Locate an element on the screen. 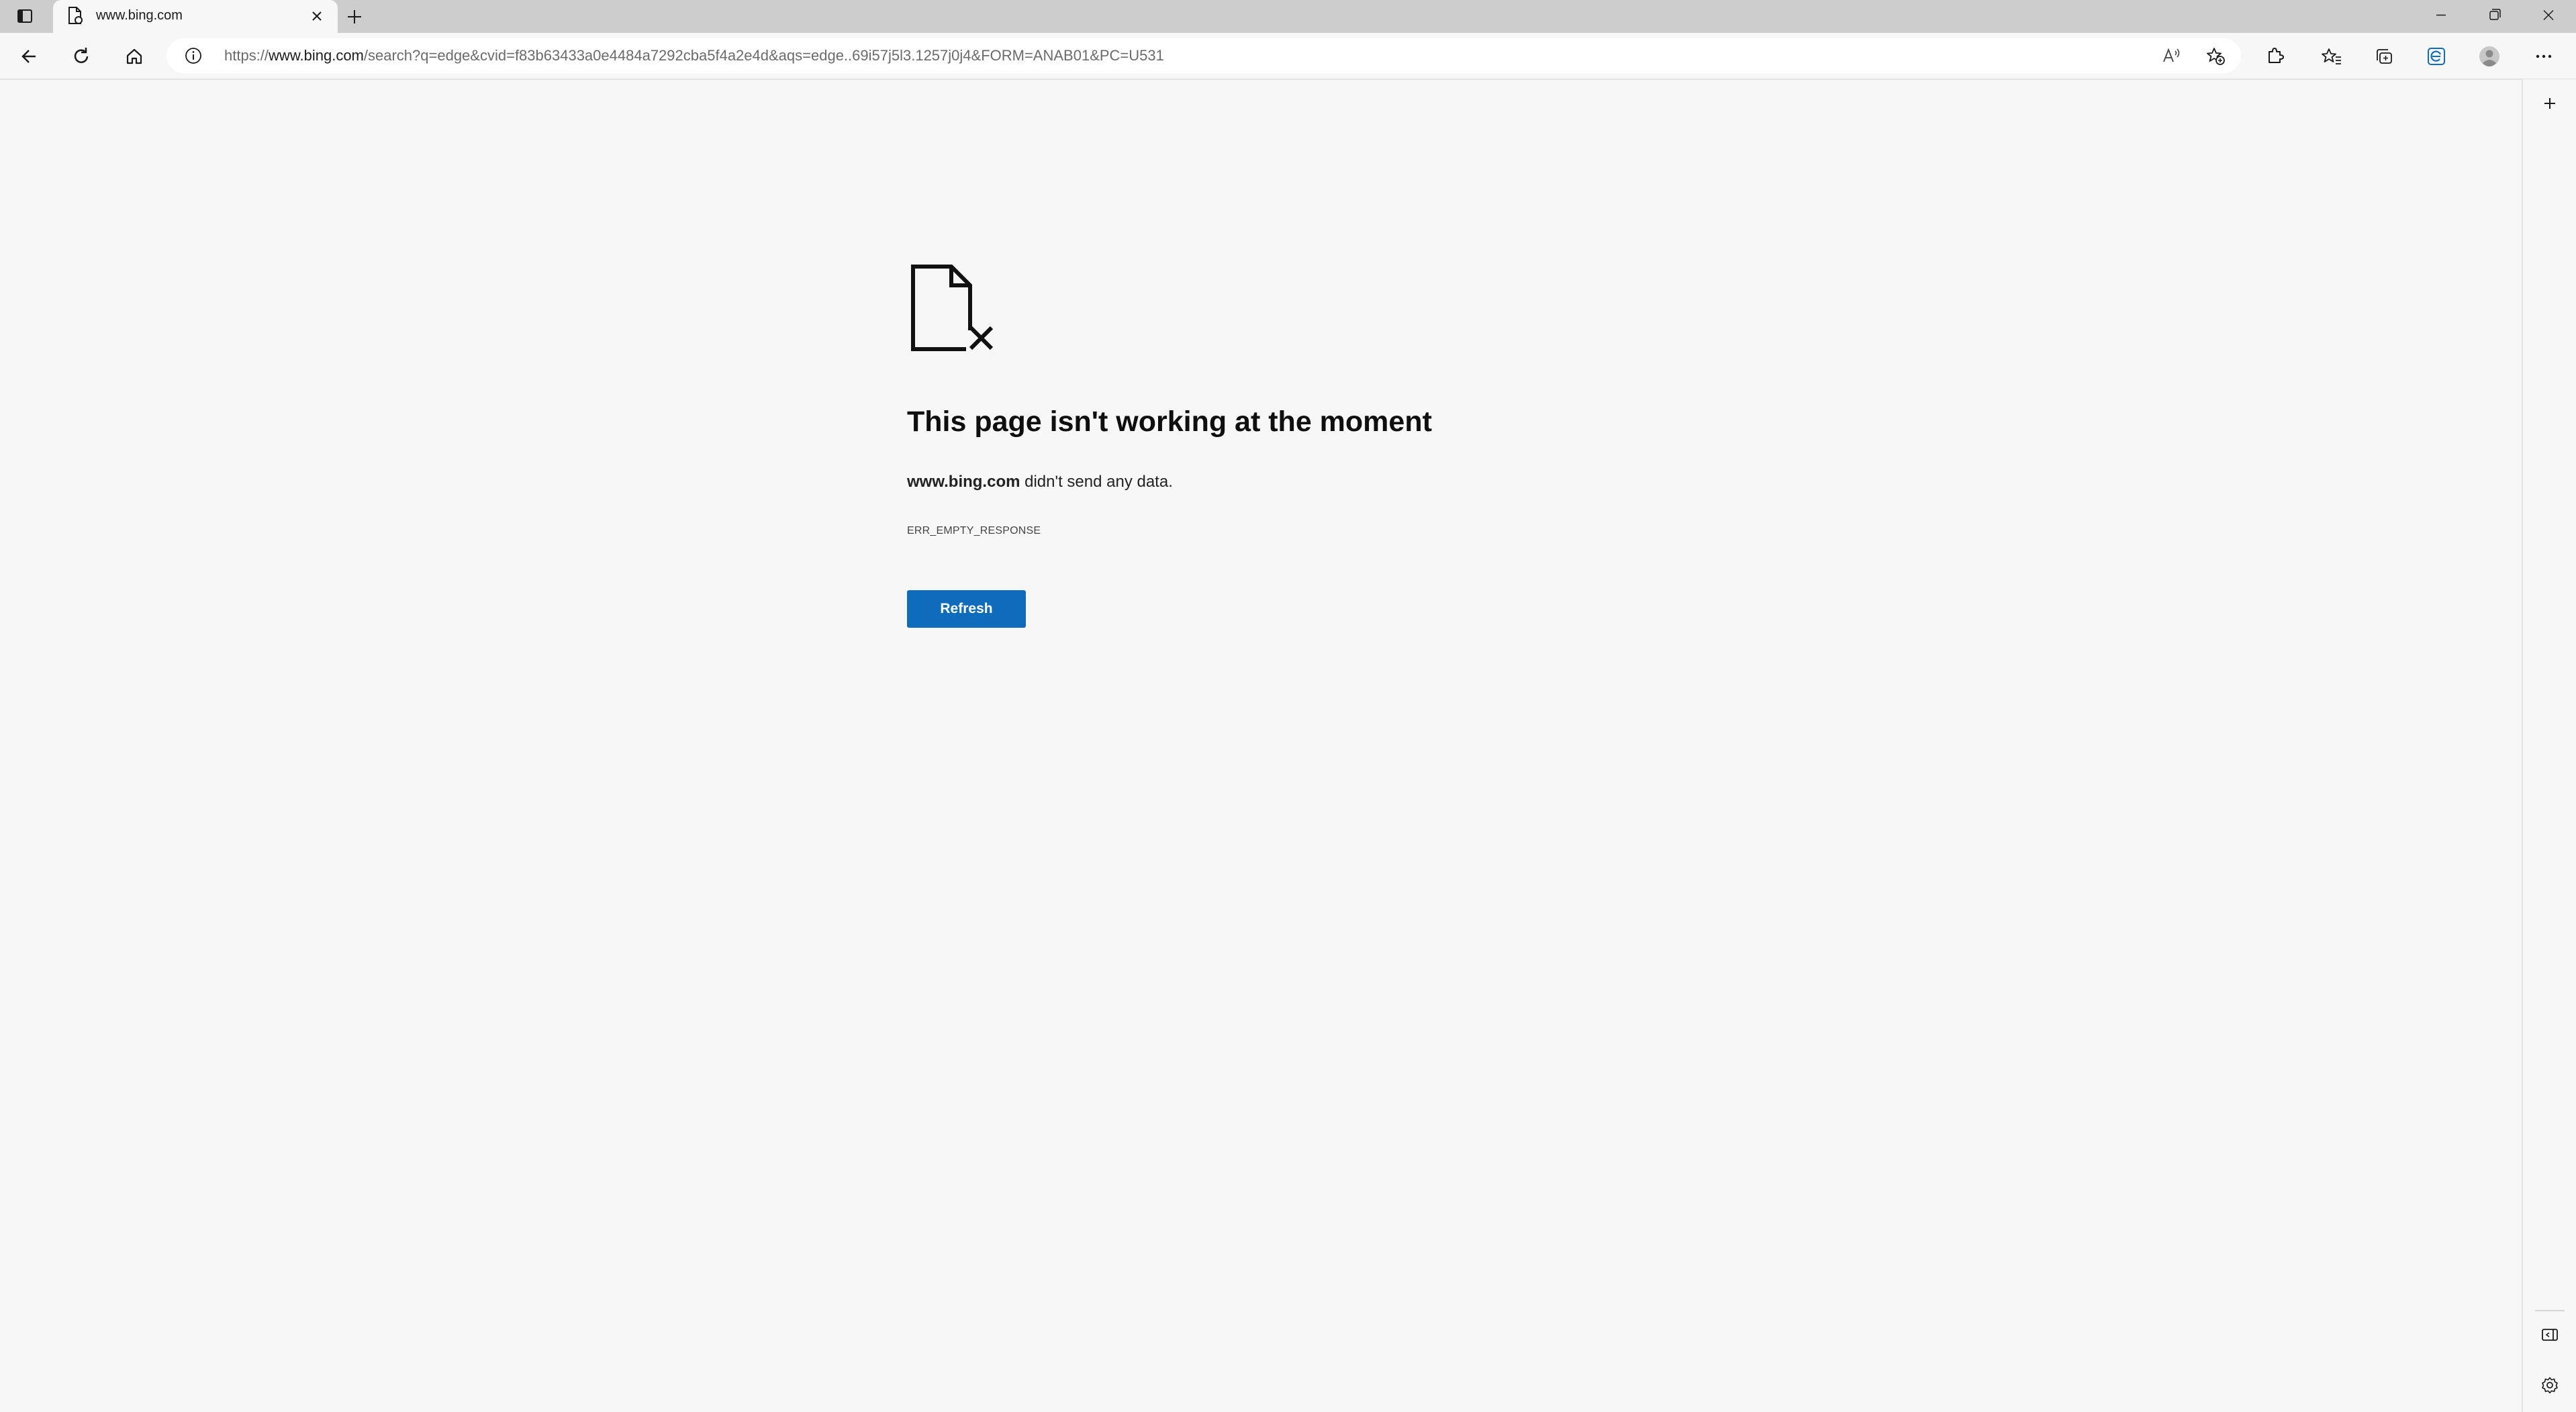  tab-close-button is located at coordinates (316, 16).